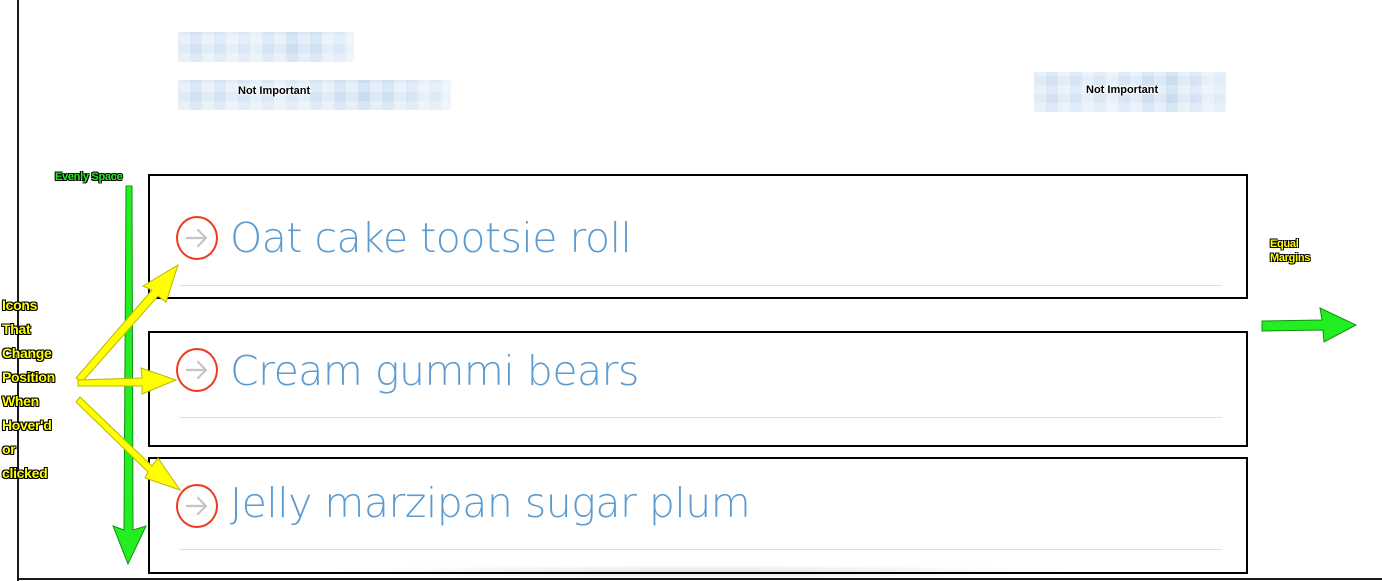  I want to click on equal-margins-arrow, so click(1309, 325).